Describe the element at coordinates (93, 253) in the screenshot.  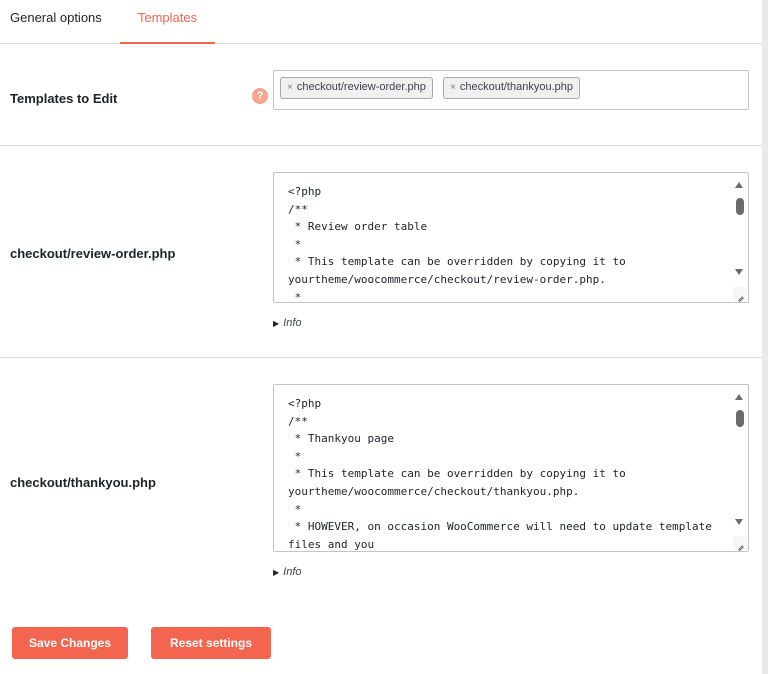
I see `review-order-label: checkout/review-order.php` at that location.